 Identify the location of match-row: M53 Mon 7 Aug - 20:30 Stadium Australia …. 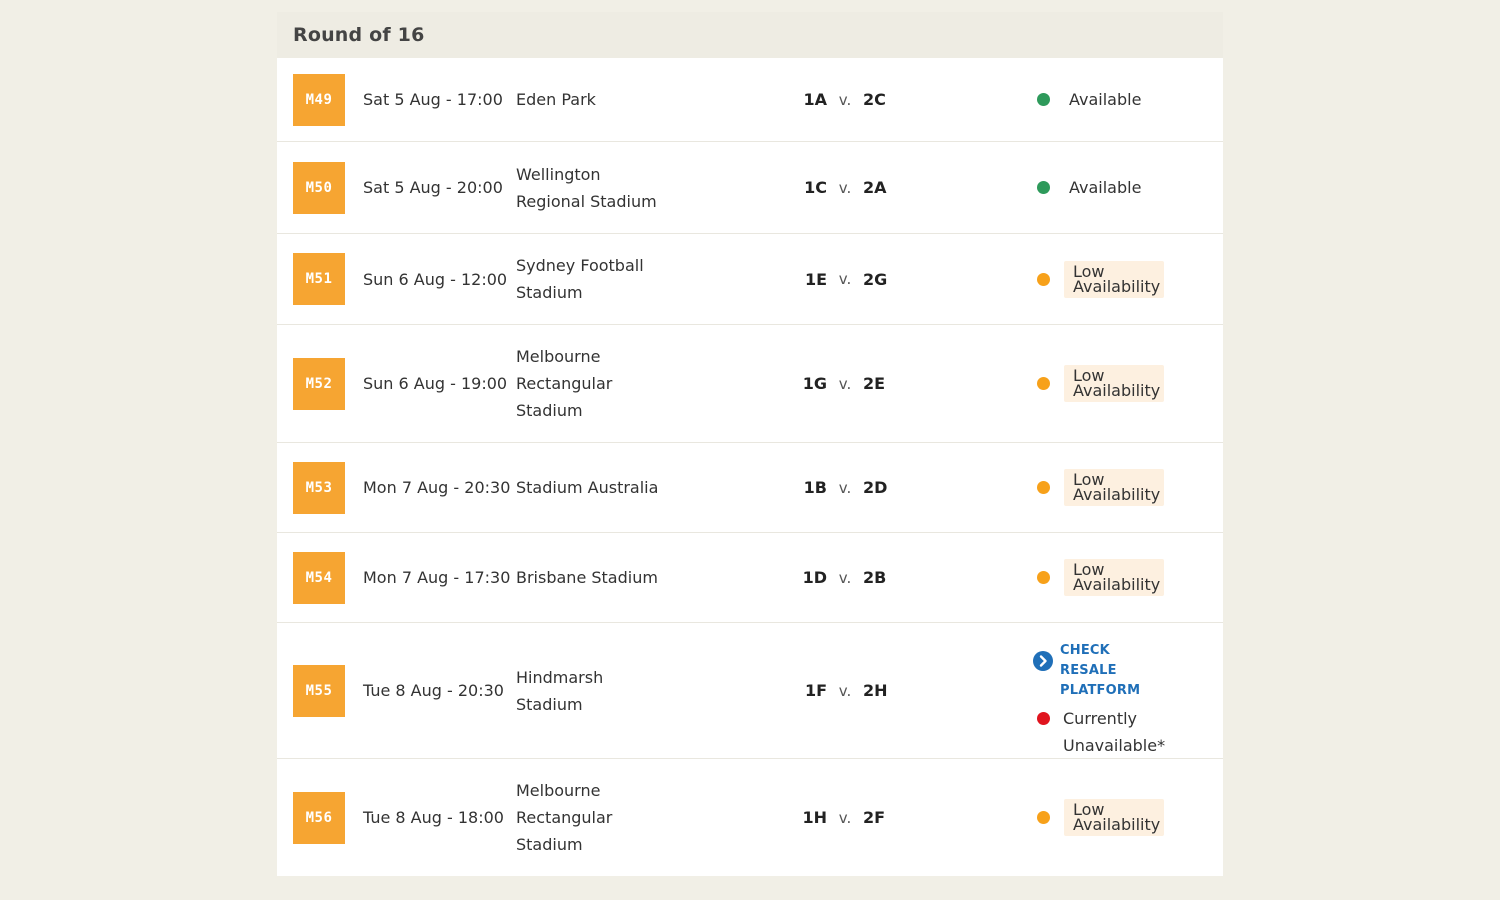
(750, 488).